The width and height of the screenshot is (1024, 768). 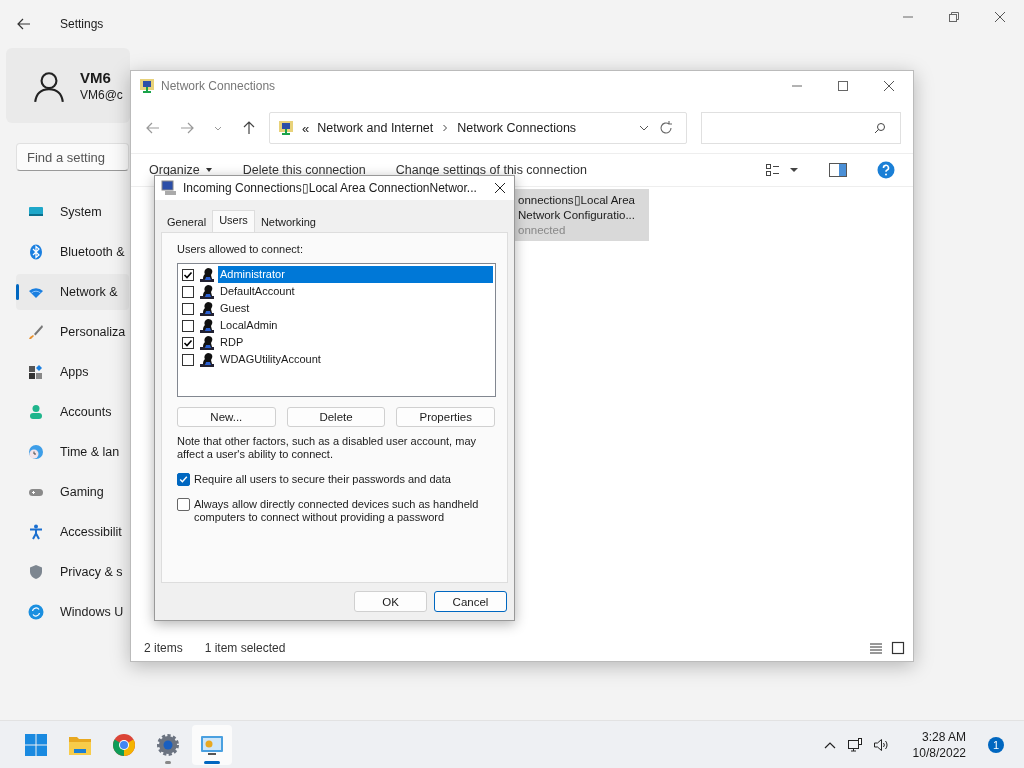 What do you see at coordinates (168, 744) in the screenshot?
I see `gear-icon` at bounding box center [168, 744].